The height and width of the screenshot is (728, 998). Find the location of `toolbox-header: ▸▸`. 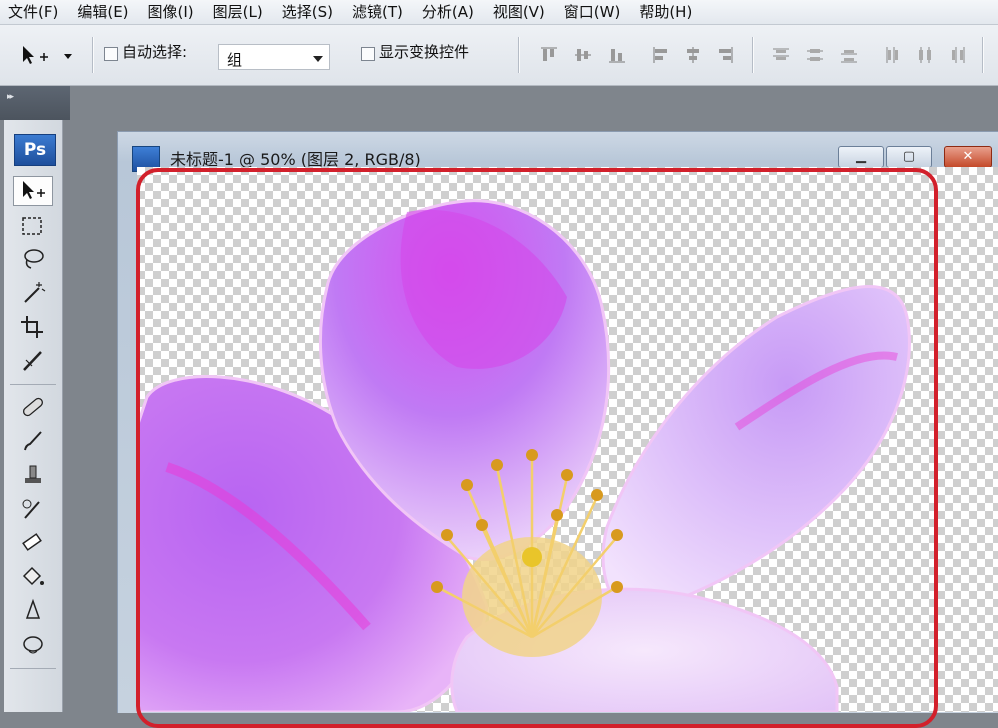

toolbox-header: ▸▸ is located at coordinates (35, 103).